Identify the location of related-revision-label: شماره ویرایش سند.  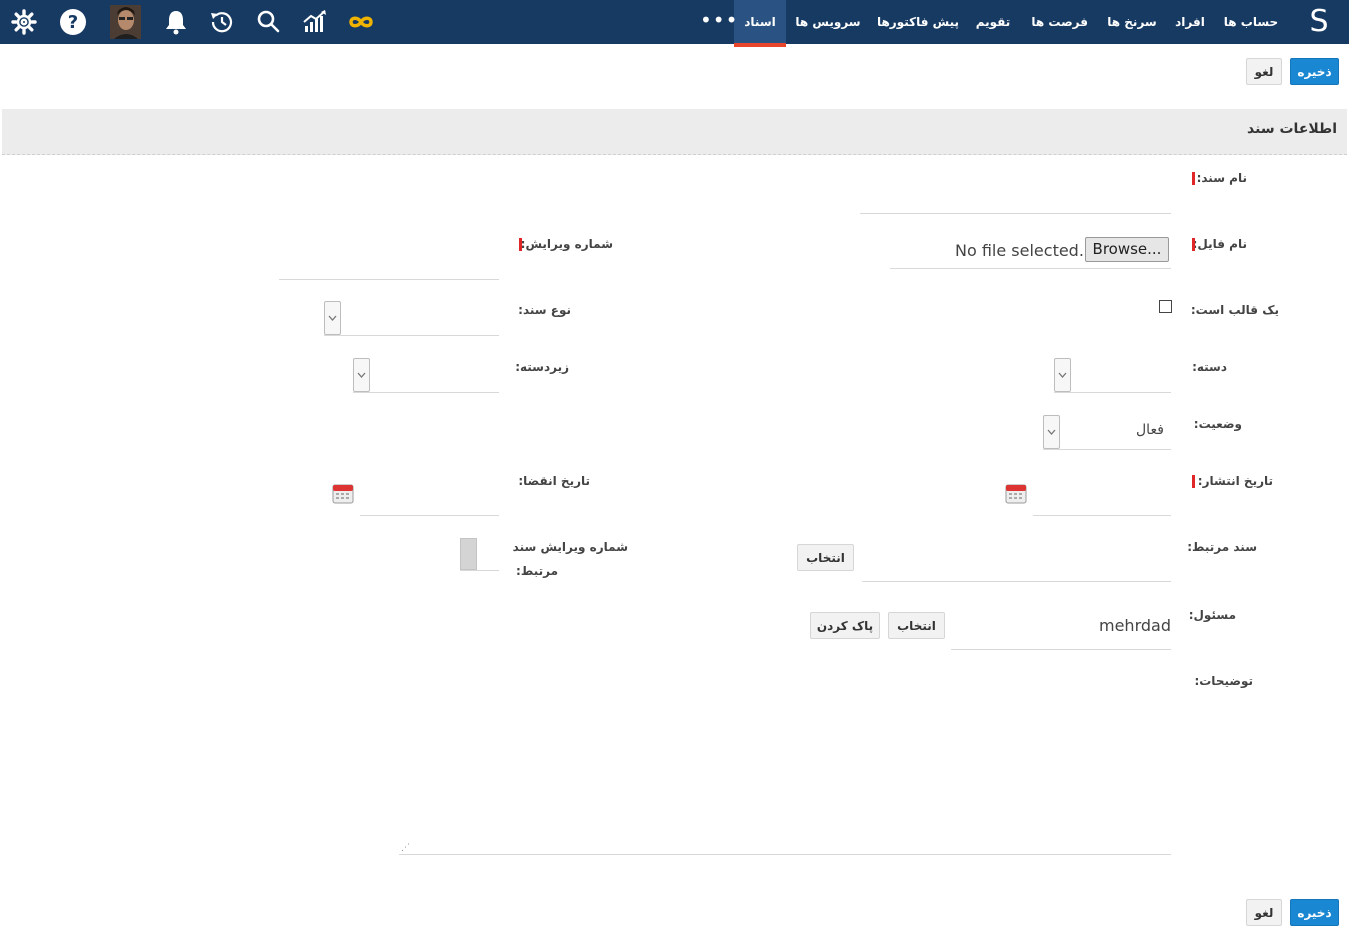
(570, 547).